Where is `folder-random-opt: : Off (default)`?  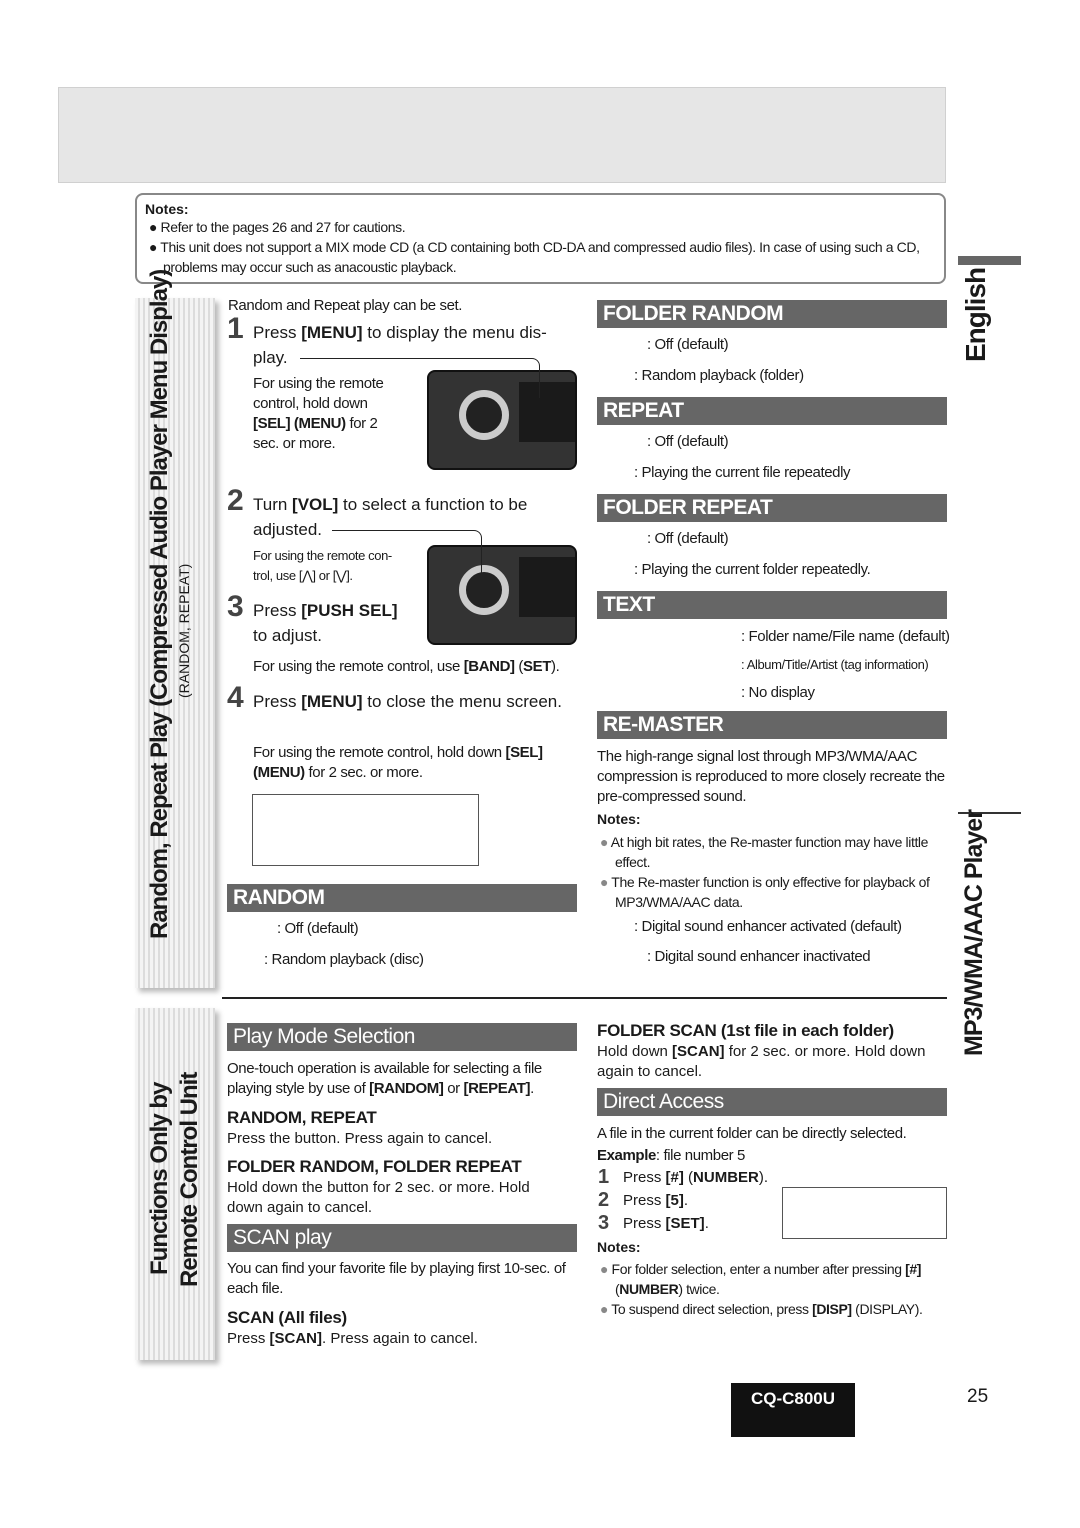
folder-random-opt: : Off (default) is located at coordinates (688, 344).